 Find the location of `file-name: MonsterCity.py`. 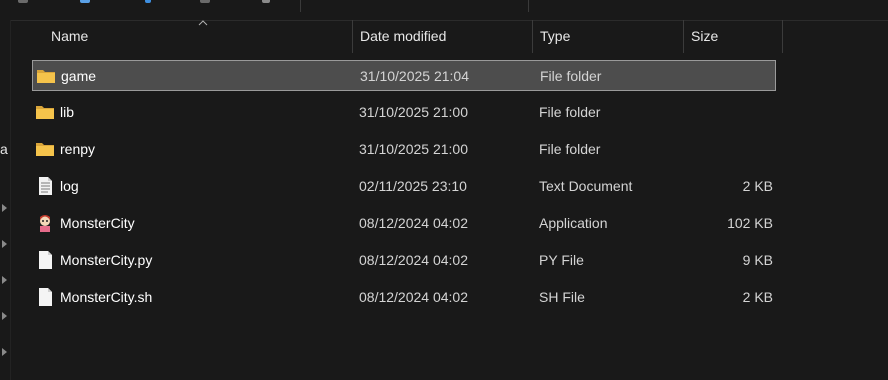

file-name: MonsterCity.py is located at coordinates (106, 260).